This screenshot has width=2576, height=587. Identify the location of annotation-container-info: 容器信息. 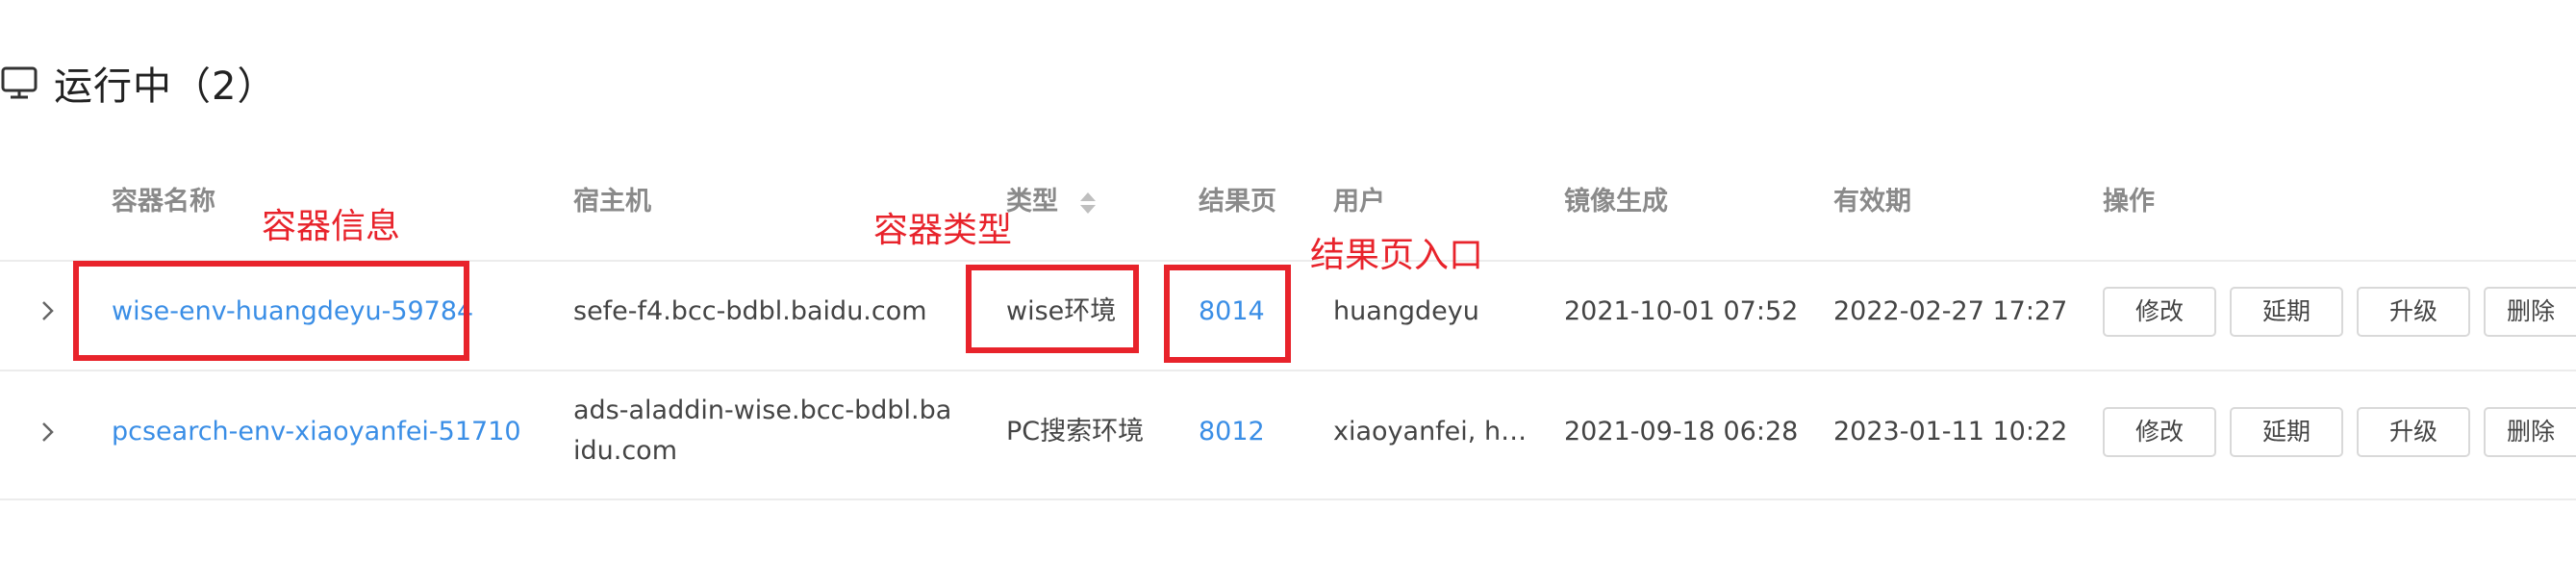
(332, 226).